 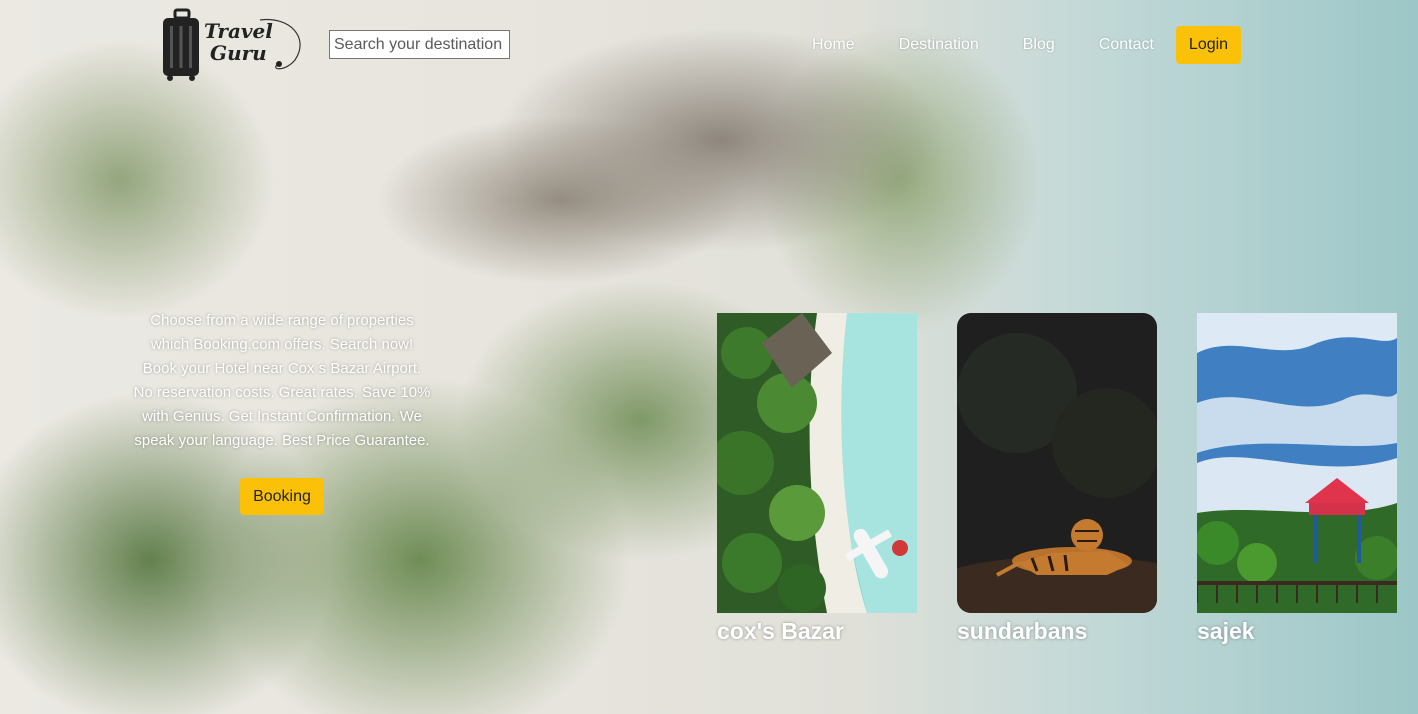 I want to click on nav-contact: Contact, so click(x=1126, y=45).